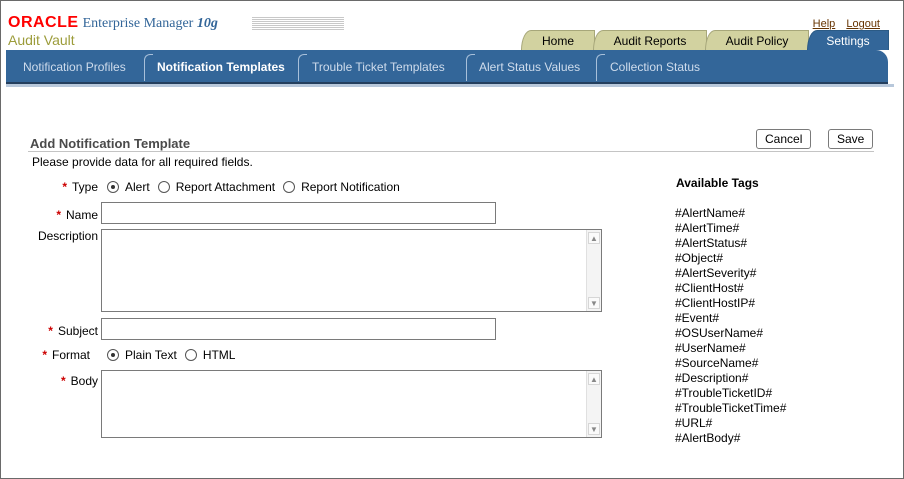 The width and height of the screenshot is (904, 479). I want to click on name-input, so click(298, 213).